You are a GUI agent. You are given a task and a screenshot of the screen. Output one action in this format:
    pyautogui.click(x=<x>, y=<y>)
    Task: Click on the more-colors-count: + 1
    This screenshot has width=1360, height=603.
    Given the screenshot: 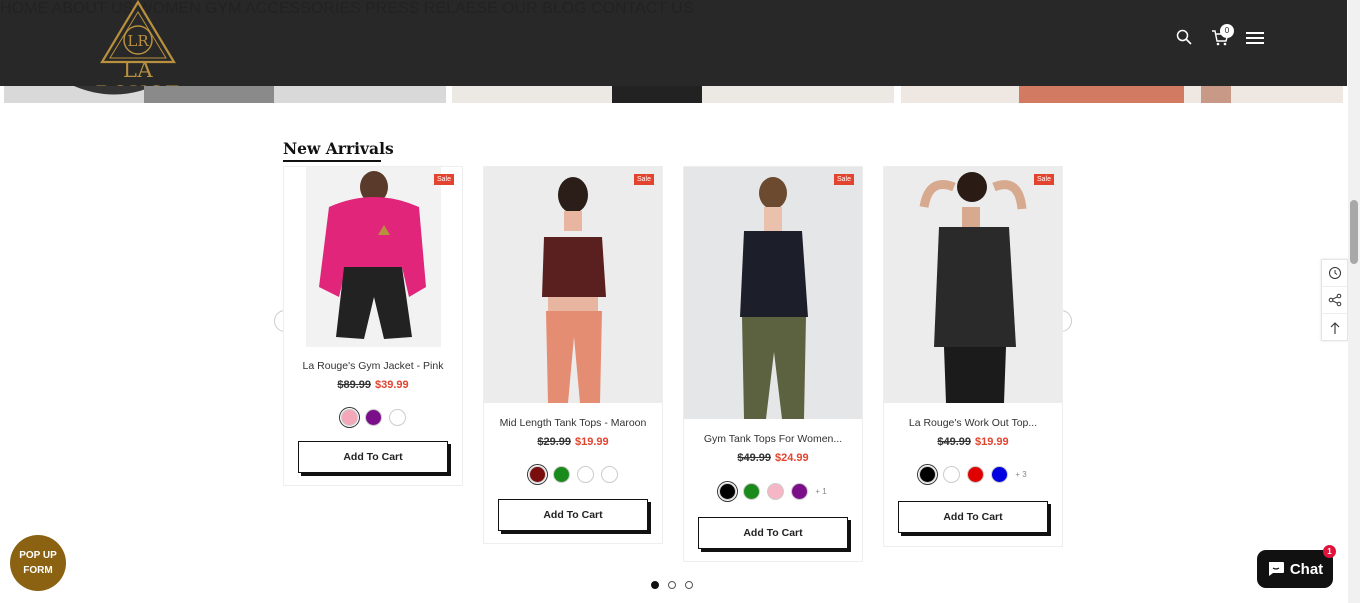 What is the action you would take?
    pyautogui.click(x=820, y=491)
    